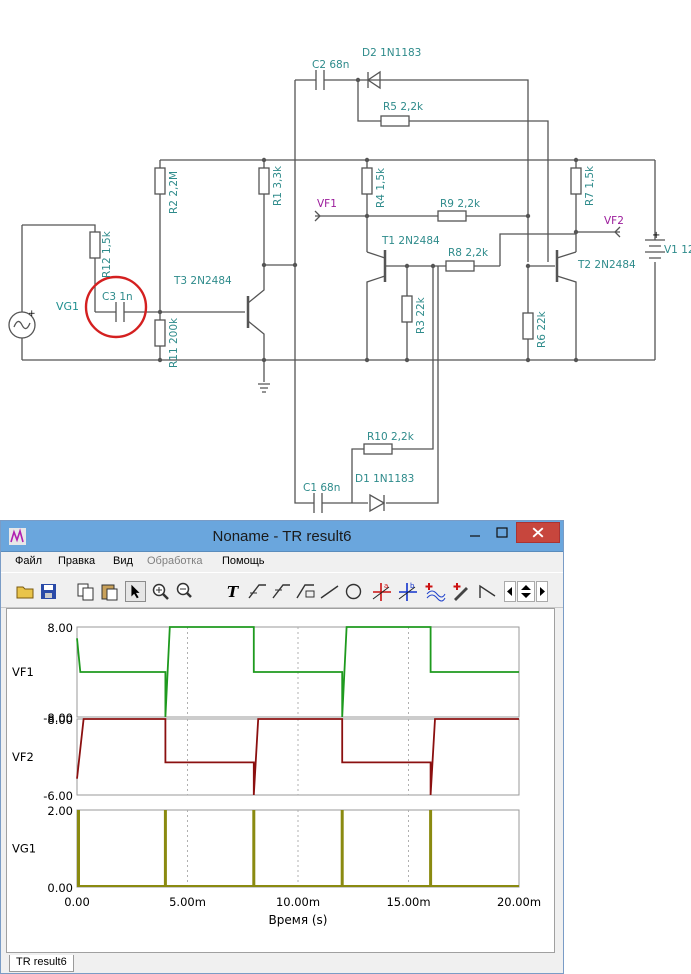 Image resolution: width=691 pixels, height=974 pixels. I want to click on xtick-label: 0.00, so click(77, 902).